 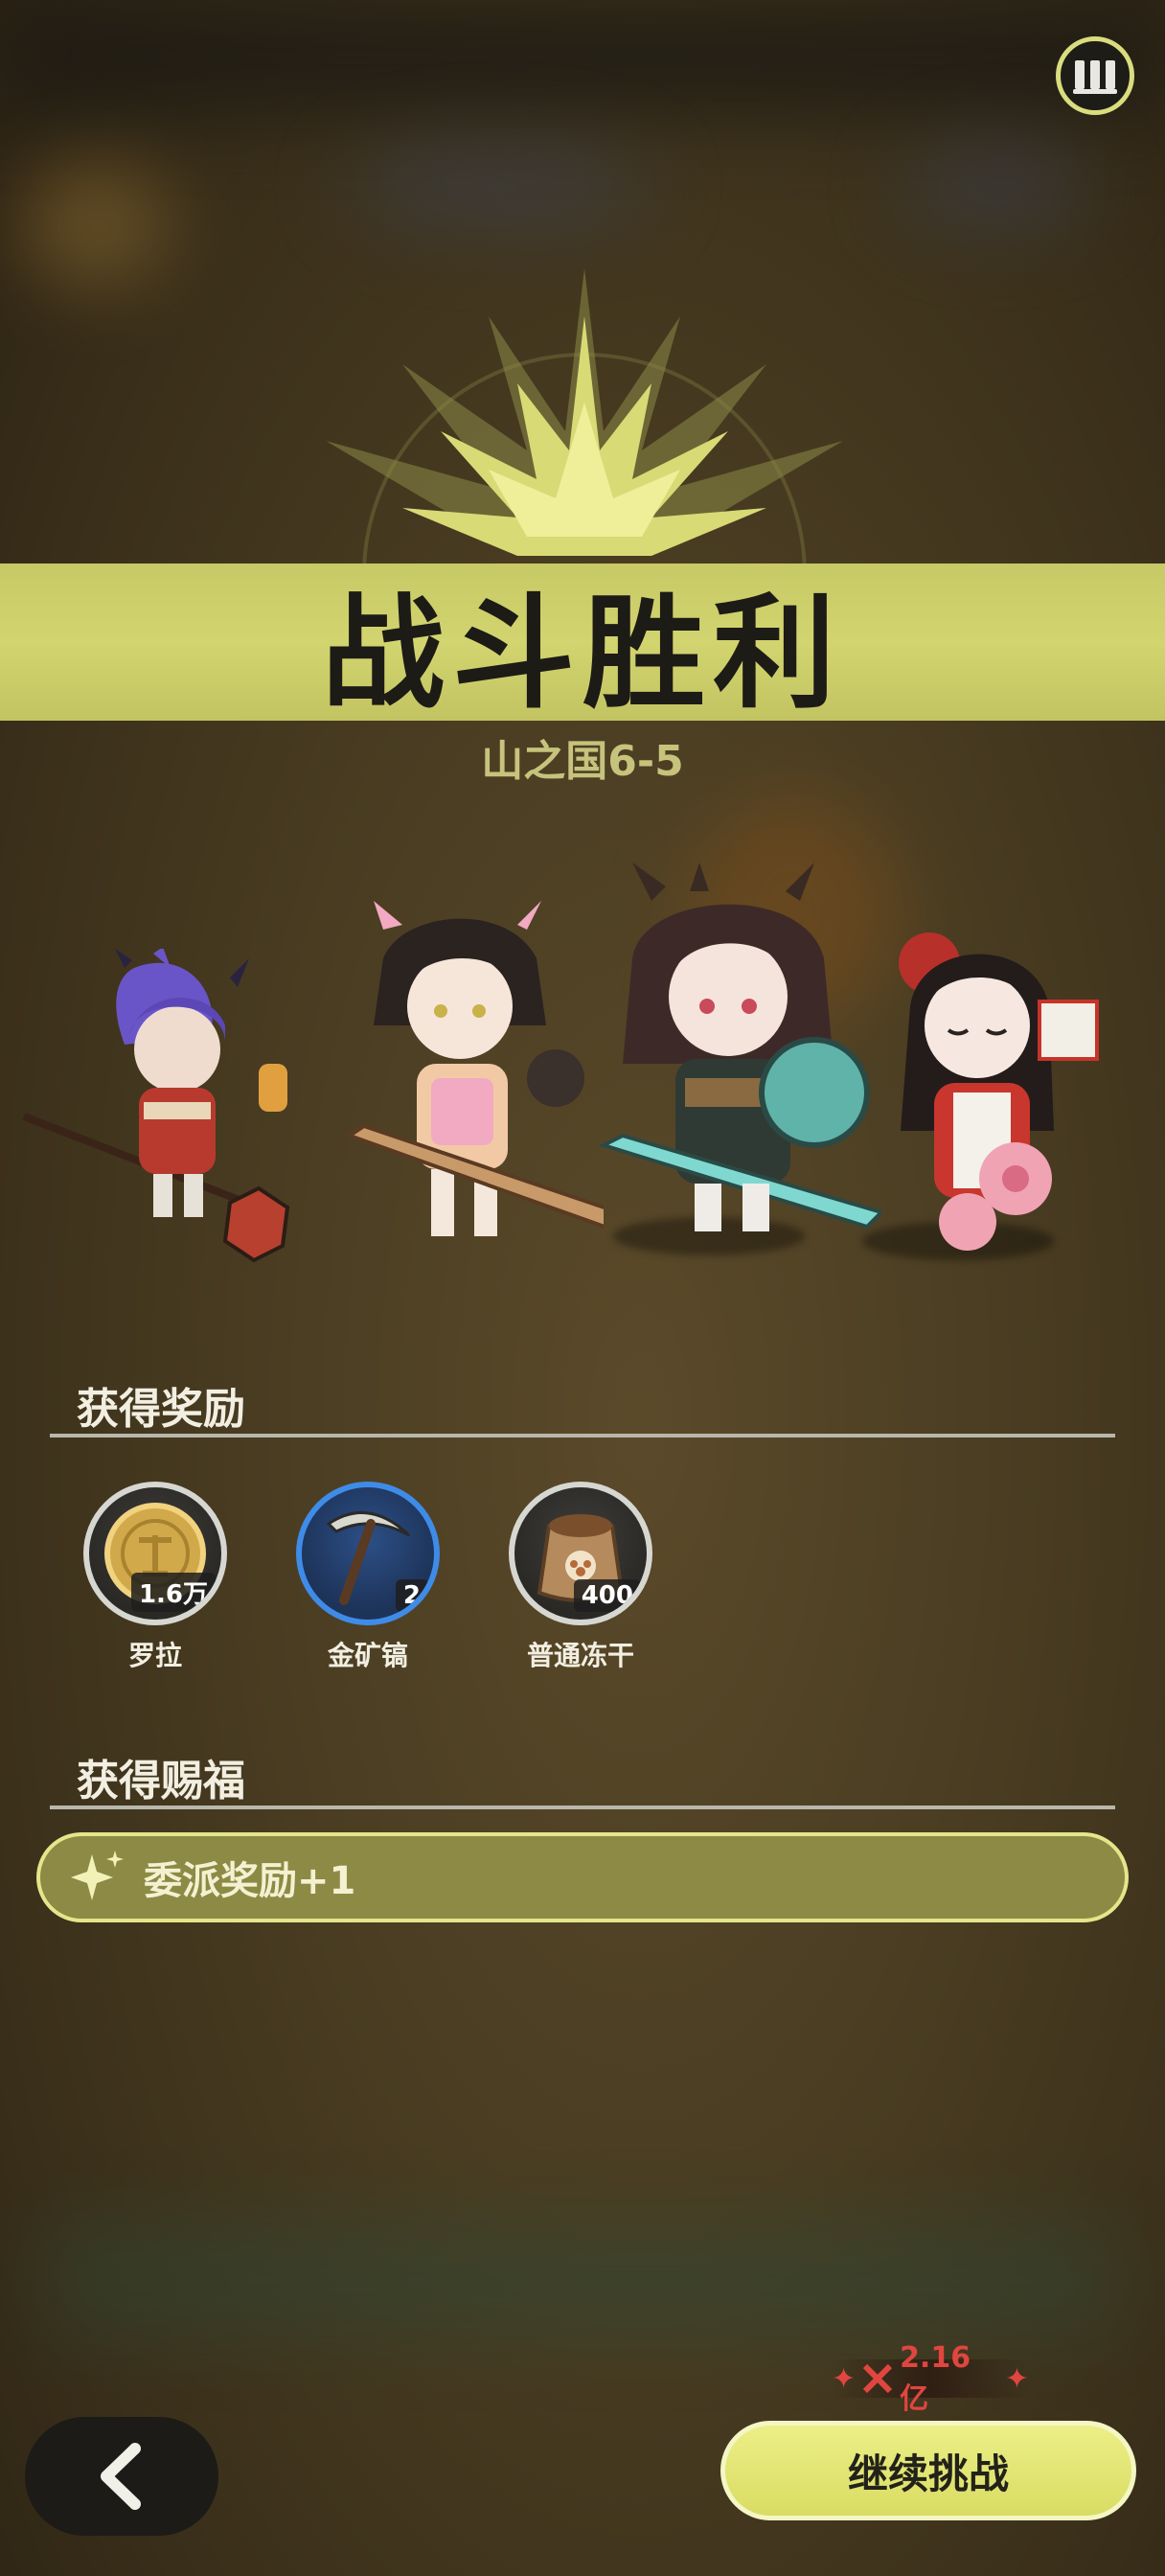 What do you see at coordinates (155, 1553) in the screenshot?
I see `reward-icon-frame: 1.6万` at bounding box center [155, 1553].